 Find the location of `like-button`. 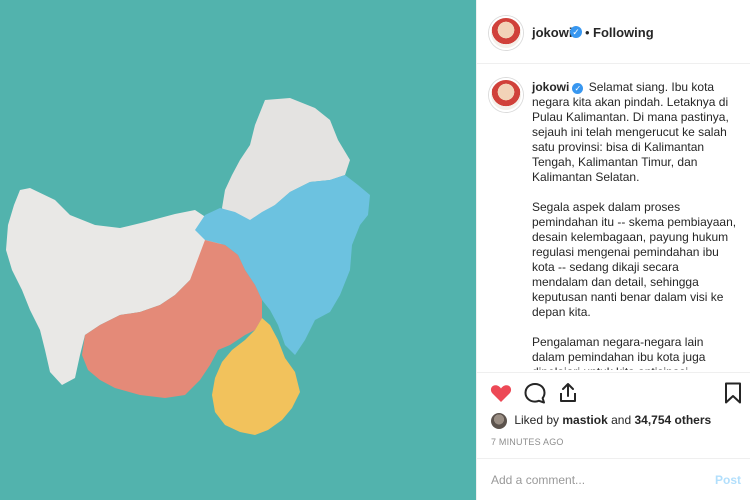

like-button is located at coordinates (502, 394).